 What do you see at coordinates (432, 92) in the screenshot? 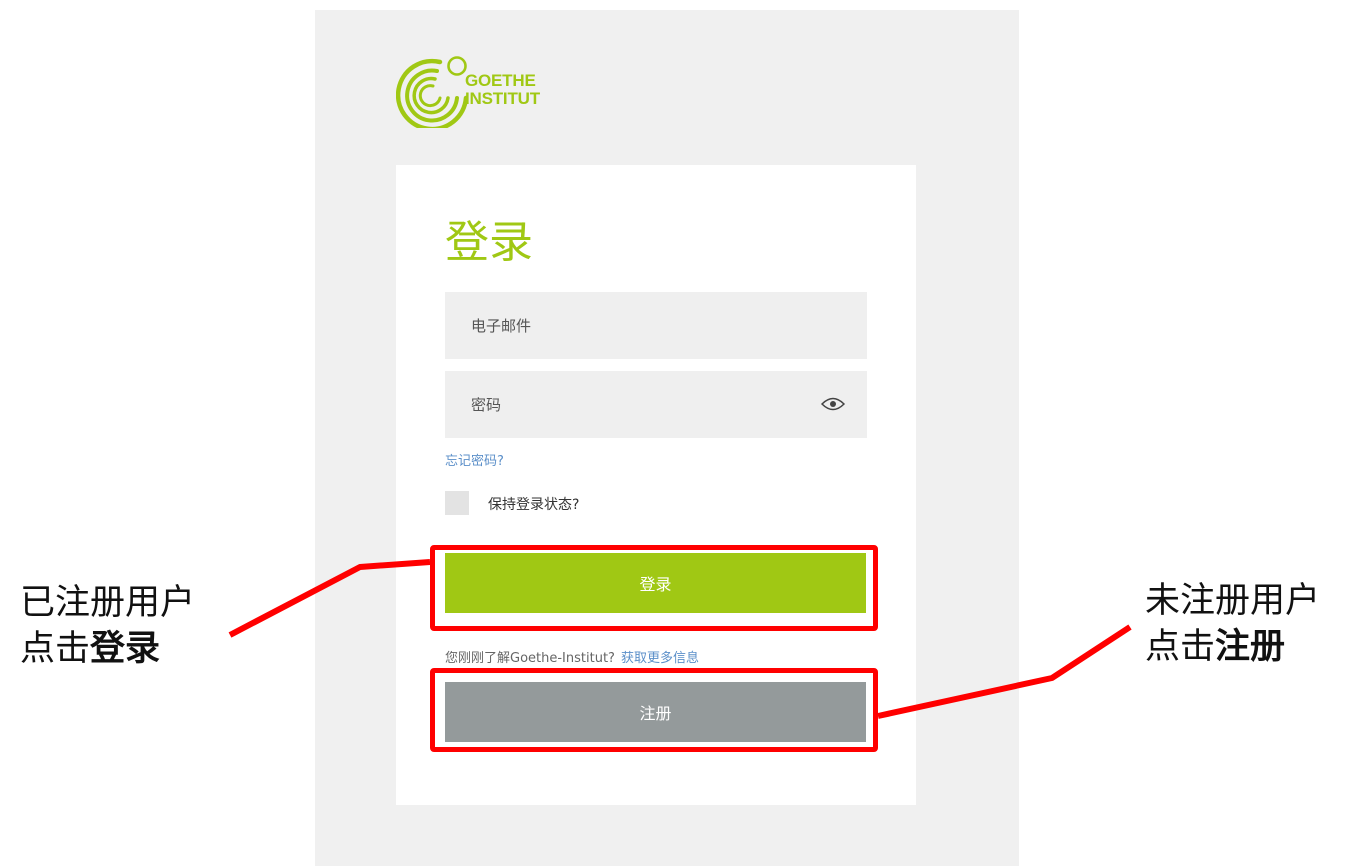
I see `goethe-logo-mark-icon` at bounding box center [432, 92].